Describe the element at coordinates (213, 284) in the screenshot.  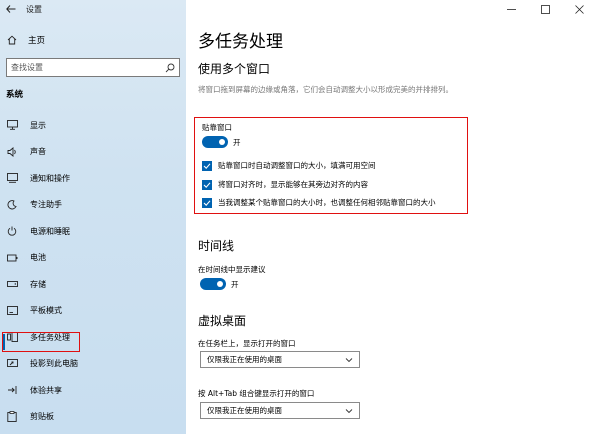
I see `timeline-suggestions-toggle` at that location.